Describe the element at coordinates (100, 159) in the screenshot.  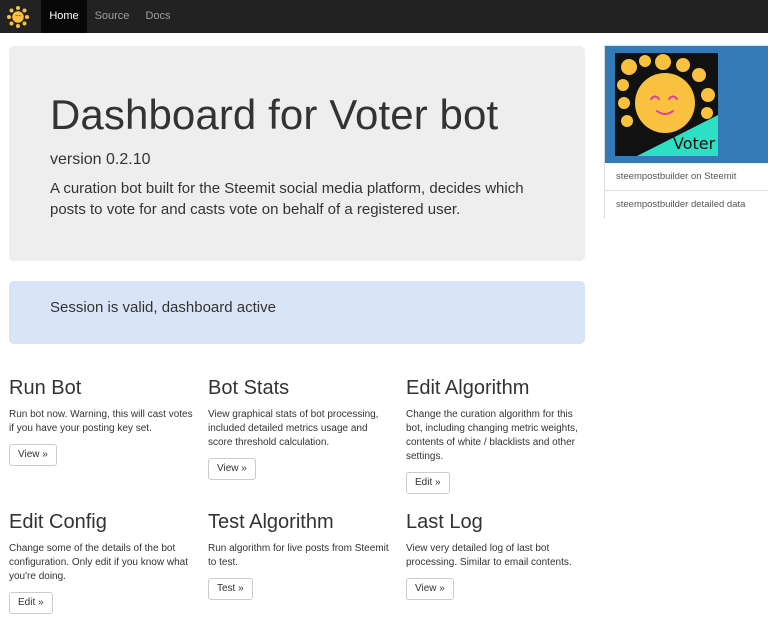
I see `version-text: version 0.2.10` at that location.